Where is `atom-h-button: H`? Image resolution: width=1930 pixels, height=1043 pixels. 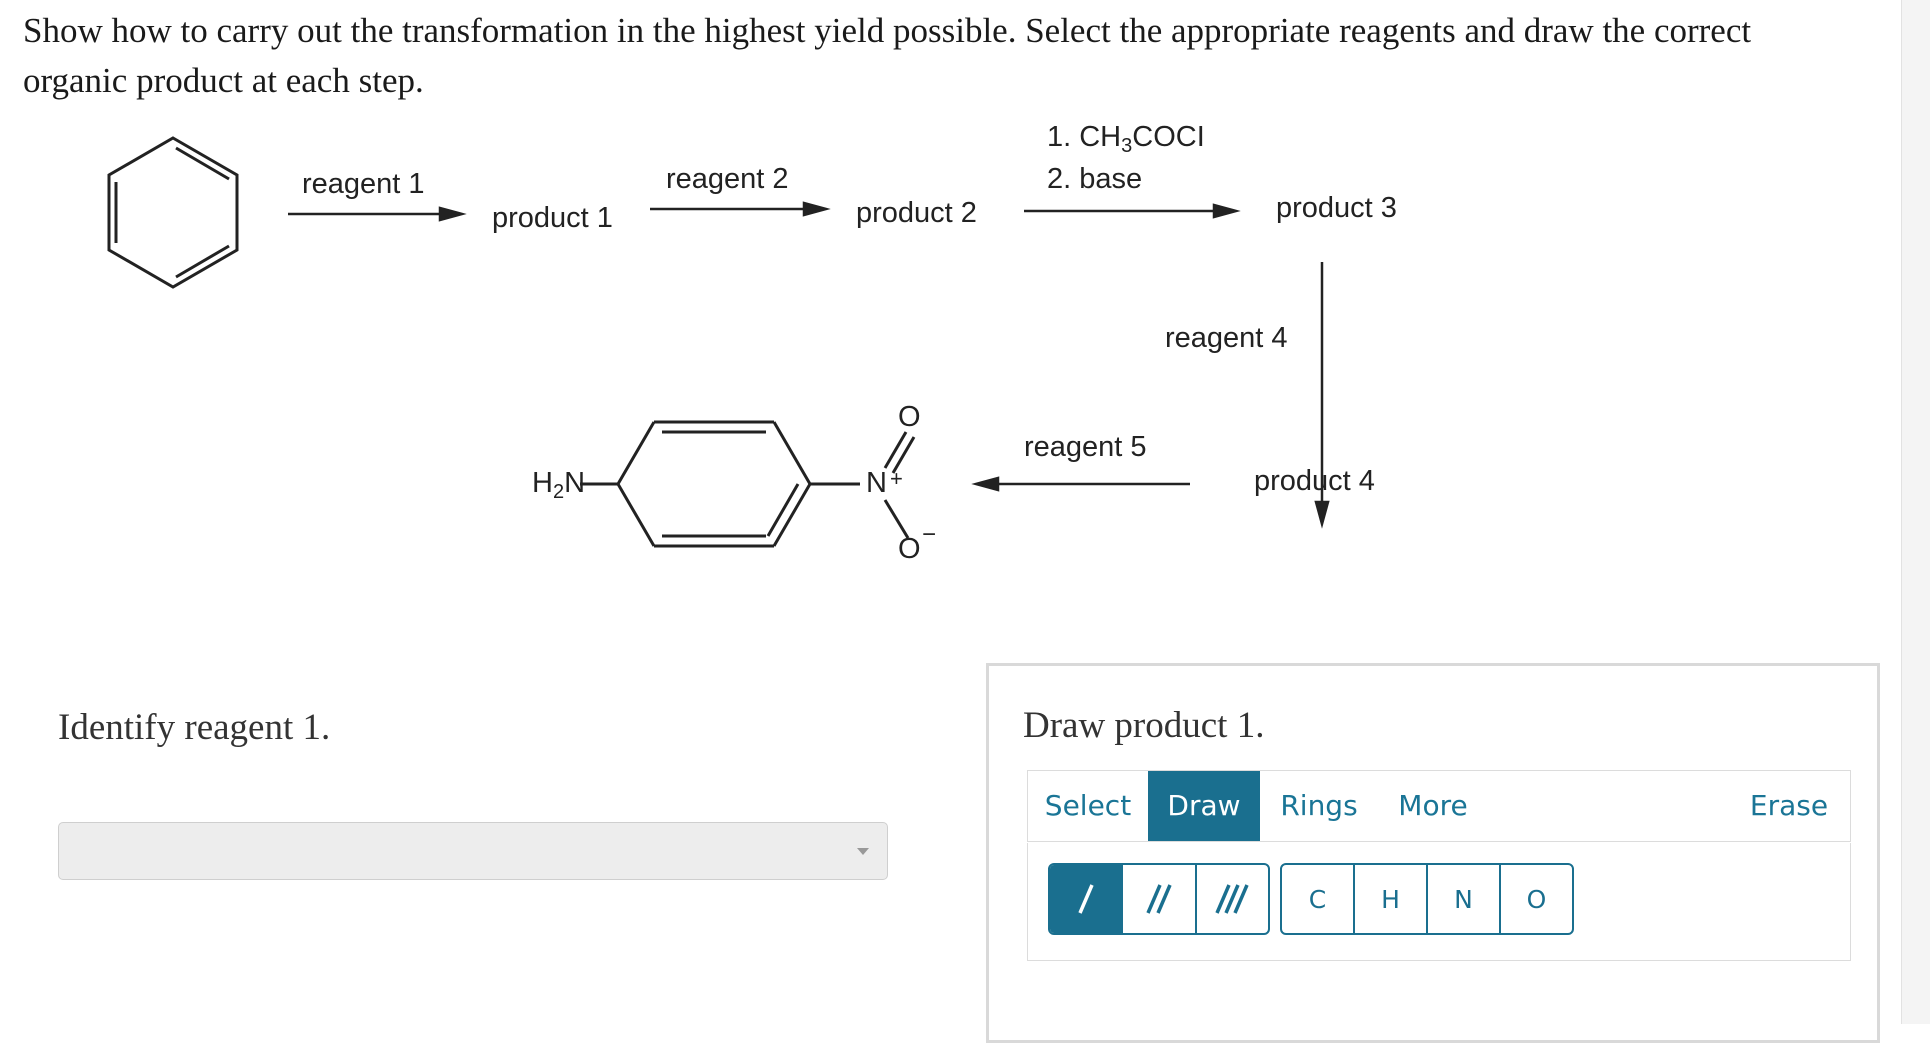 atom-h-button: H is located at coordinates (1391, 899).